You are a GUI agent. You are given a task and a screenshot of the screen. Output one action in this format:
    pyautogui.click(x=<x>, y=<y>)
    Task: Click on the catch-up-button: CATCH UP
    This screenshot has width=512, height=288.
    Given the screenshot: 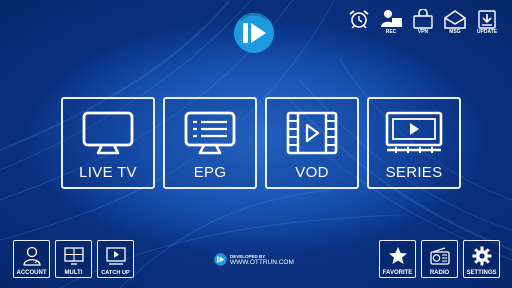 What is the action you would take?
    pyautogui.click(x=115, y=259)
    